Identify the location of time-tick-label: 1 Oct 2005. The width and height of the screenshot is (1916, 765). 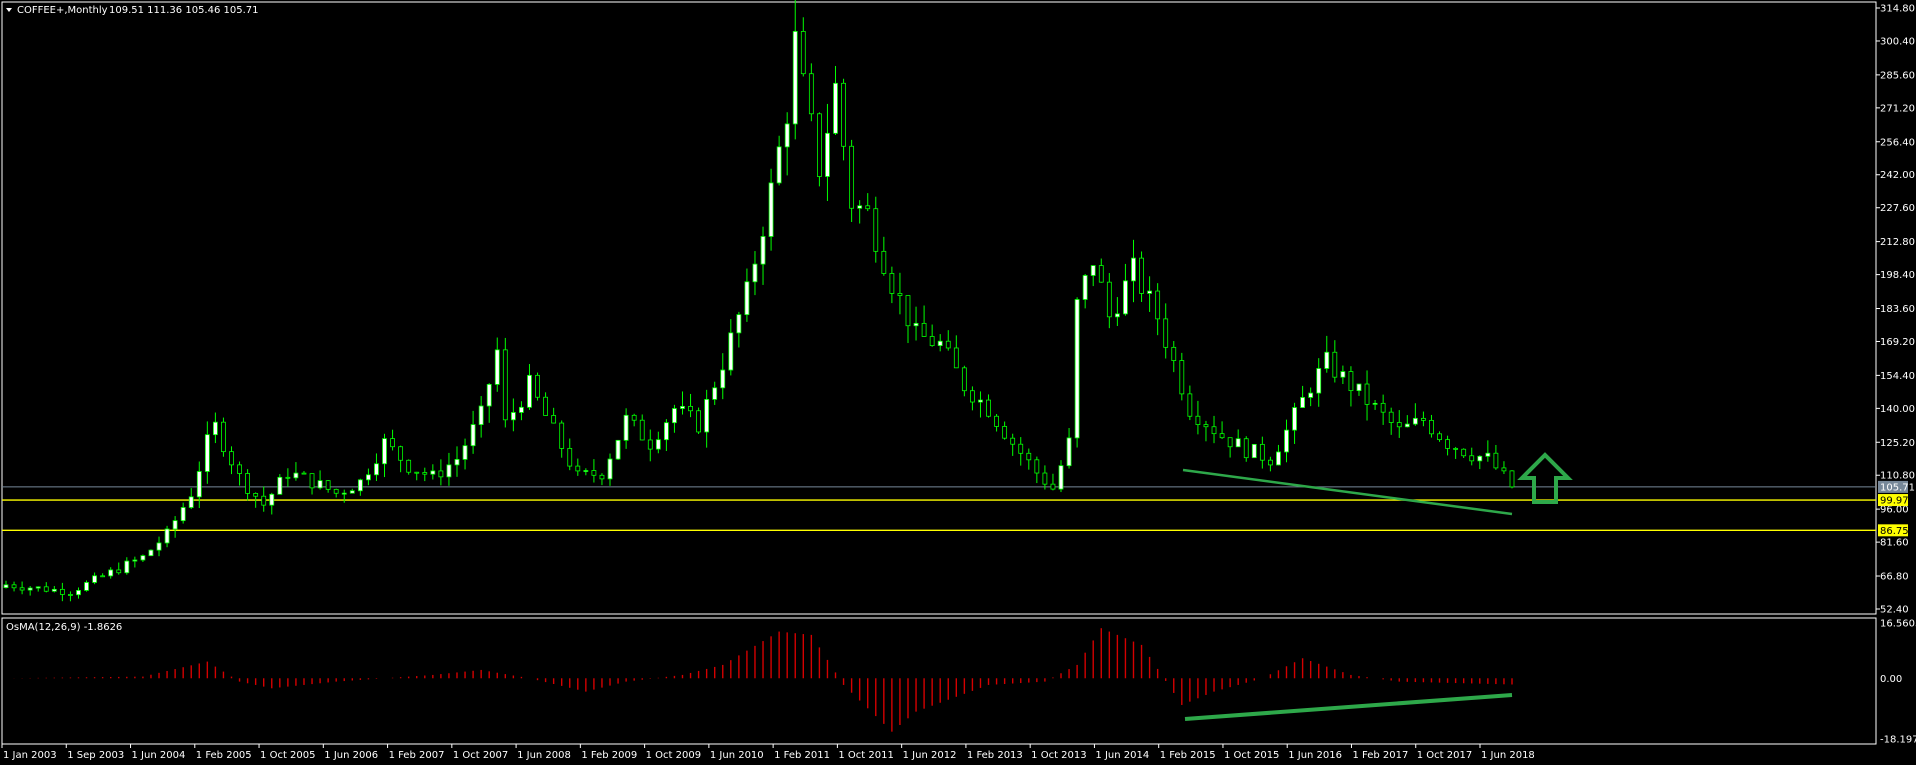
(287, 755).